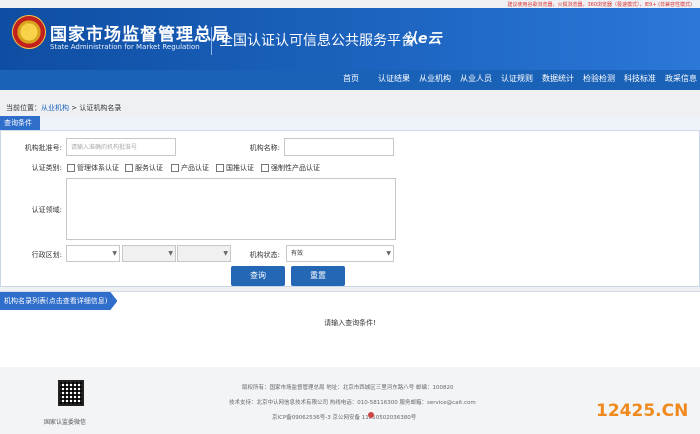 The image size is (700, 434). I want to click on cert-field-label: 认证领域:, so click(46, 210).